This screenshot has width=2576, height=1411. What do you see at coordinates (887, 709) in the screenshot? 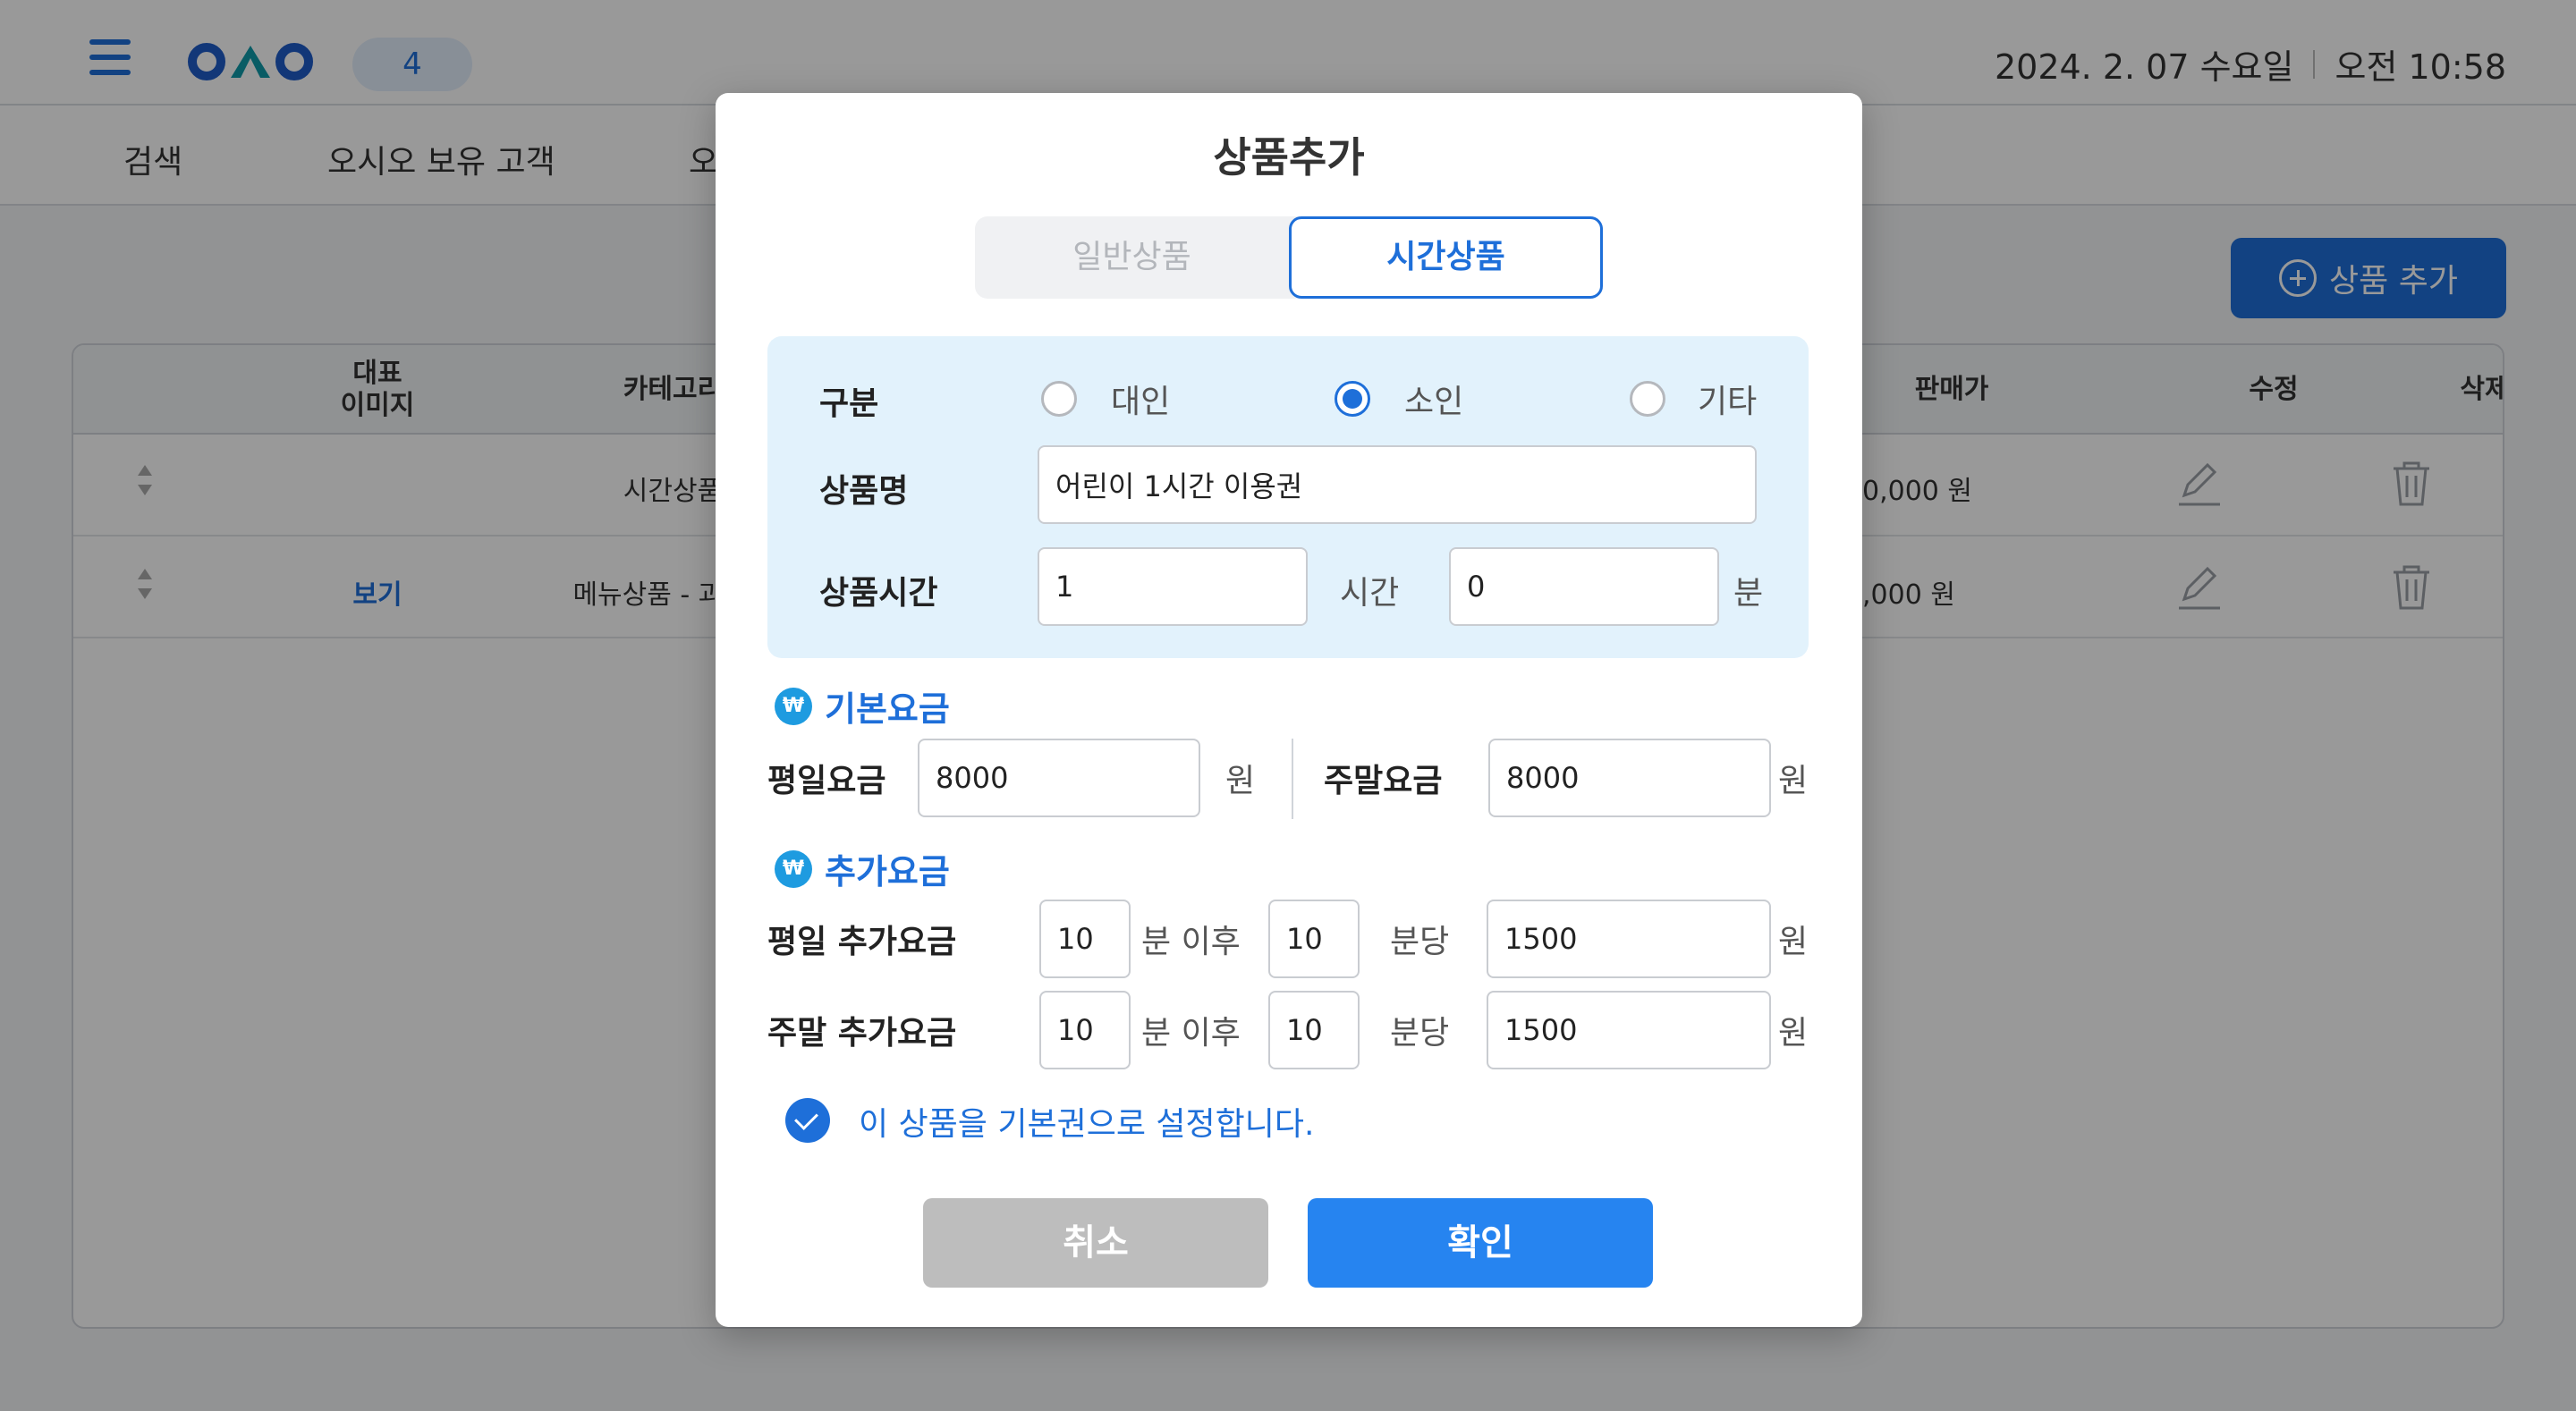
I see `base-fee-title-text: 기본요금` at bounding box center [887, 709].